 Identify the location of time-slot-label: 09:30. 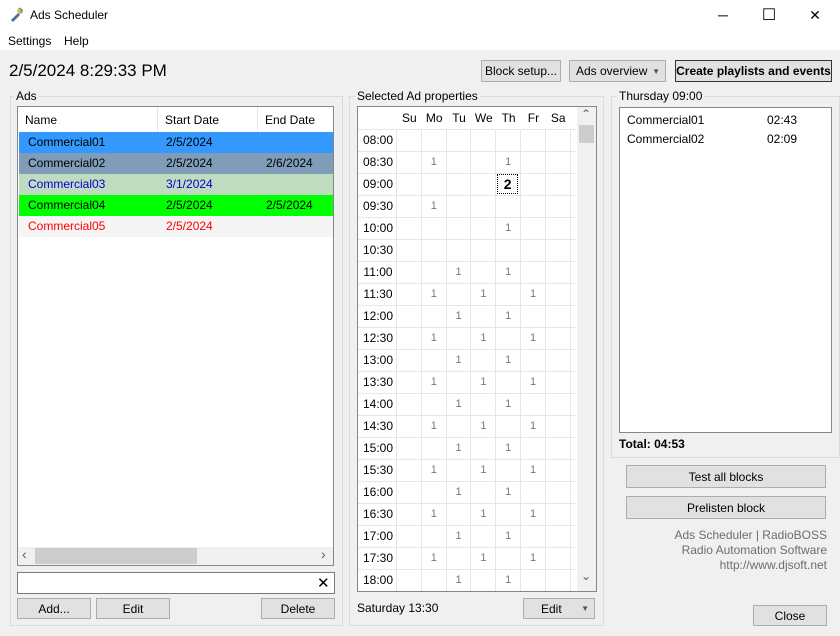
(378, 206).